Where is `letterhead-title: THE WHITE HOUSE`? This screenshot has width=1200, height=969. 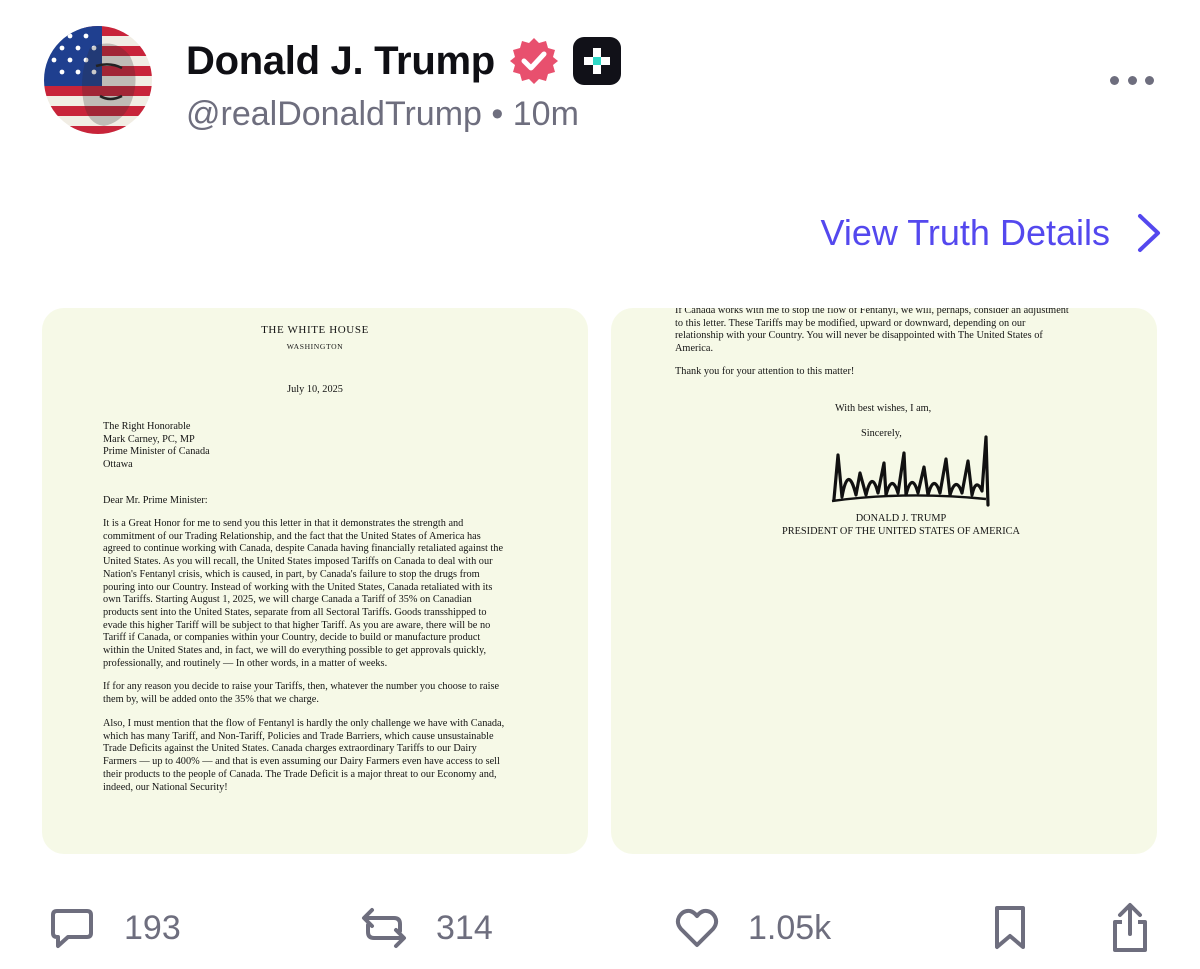 letterhead-title: THE WHITE HOUSE is located at coordinates (315, 330).